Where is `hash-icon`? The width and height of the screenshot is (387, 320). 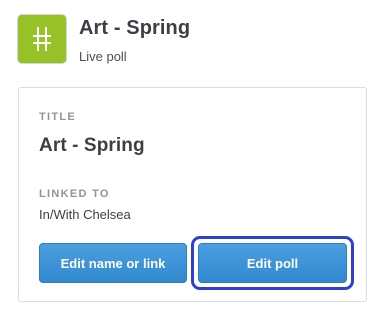 hash-icon is located at coordinates (42, 39).